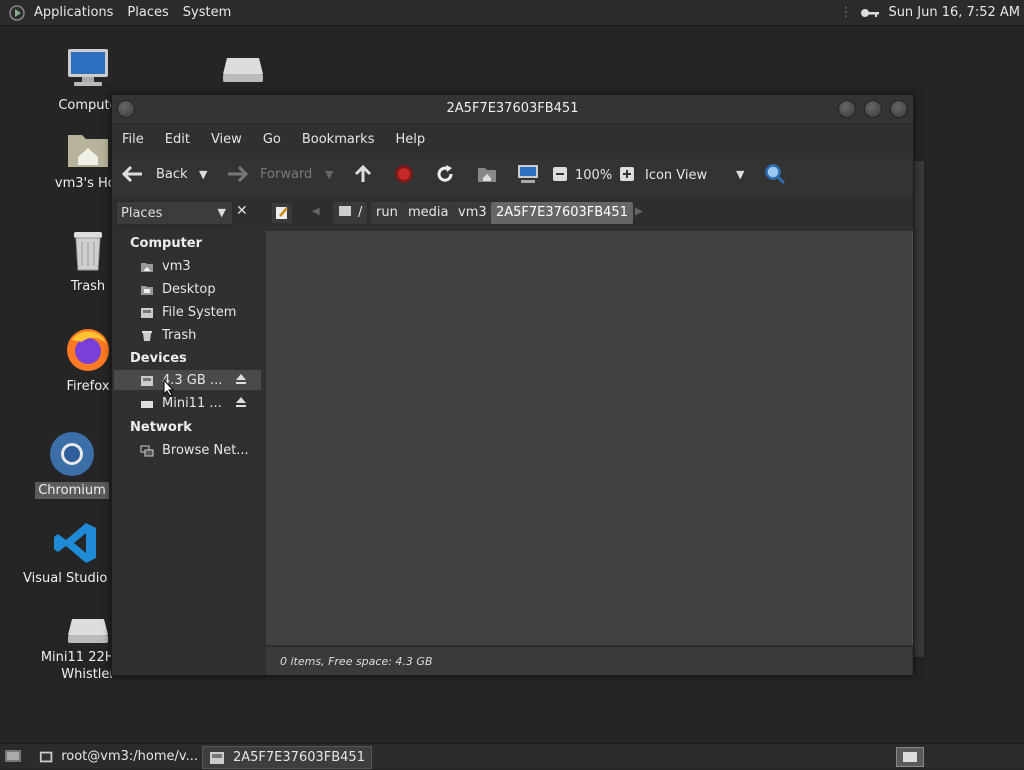  I want to click on place-trash: Trash, so click(168, 335).